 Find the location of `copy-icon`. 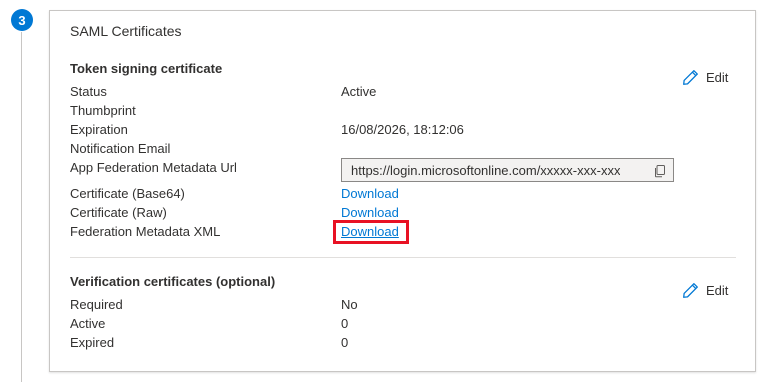

copy-icon is located at coordinates (660, 171).